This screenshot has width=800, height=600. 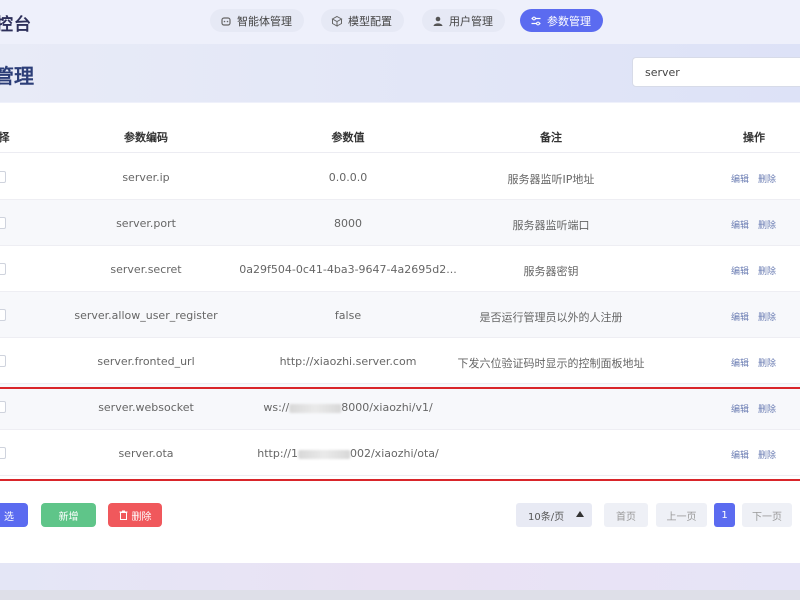 What do you see at coordinates (146, 137) in the screenshot?
I see `col-code-header: 参数编码` at bounding box center [146, 137].